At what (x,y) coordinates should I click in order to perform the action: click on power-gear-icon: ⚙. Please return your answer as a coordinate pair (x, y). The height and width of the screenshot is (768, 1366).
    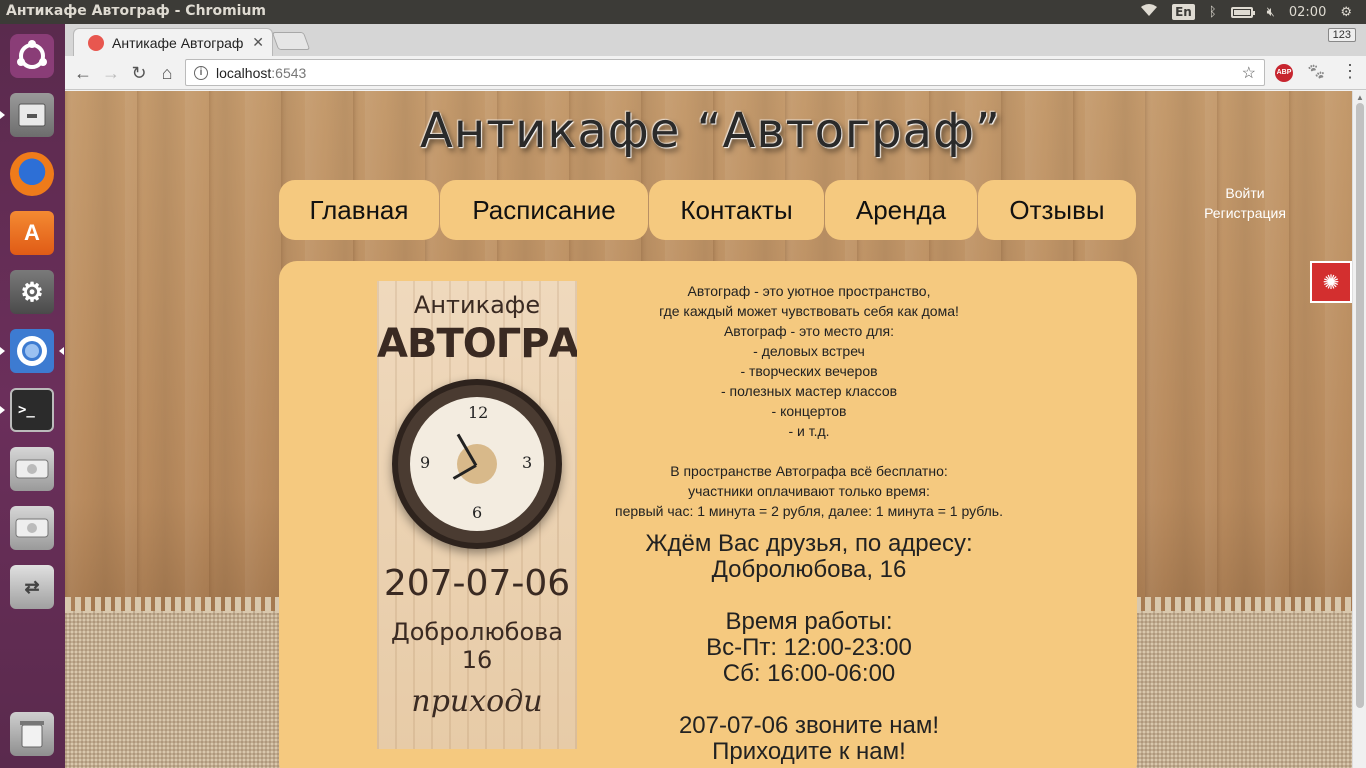
    Looking at the image, I should click on (1346, 12).